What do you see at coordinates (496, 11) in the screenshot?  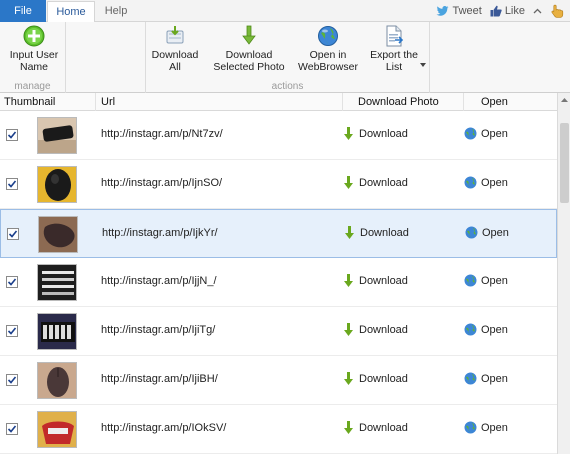 I see `thumbs-up-icon` at bounding box center [496, 11].